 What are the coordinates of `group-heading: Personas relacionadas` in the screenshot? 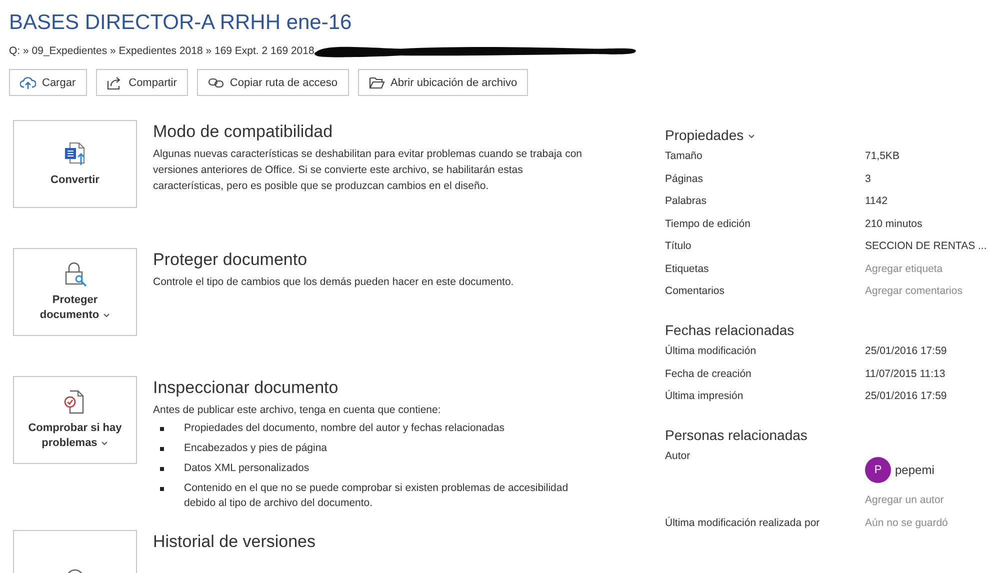 It's located at (736, 435).